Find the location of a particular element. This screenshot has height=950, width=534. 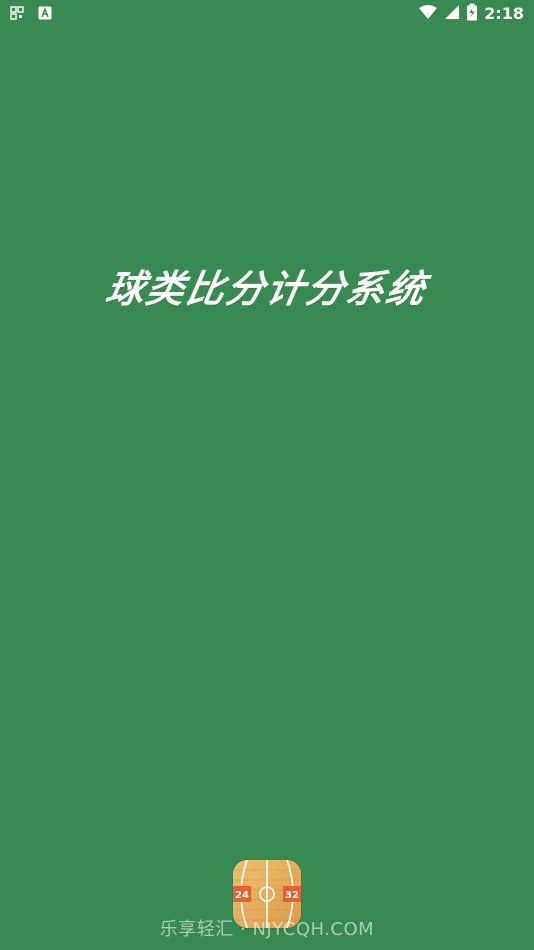

status-time: 2:18 is located at coordinates (504, 13).